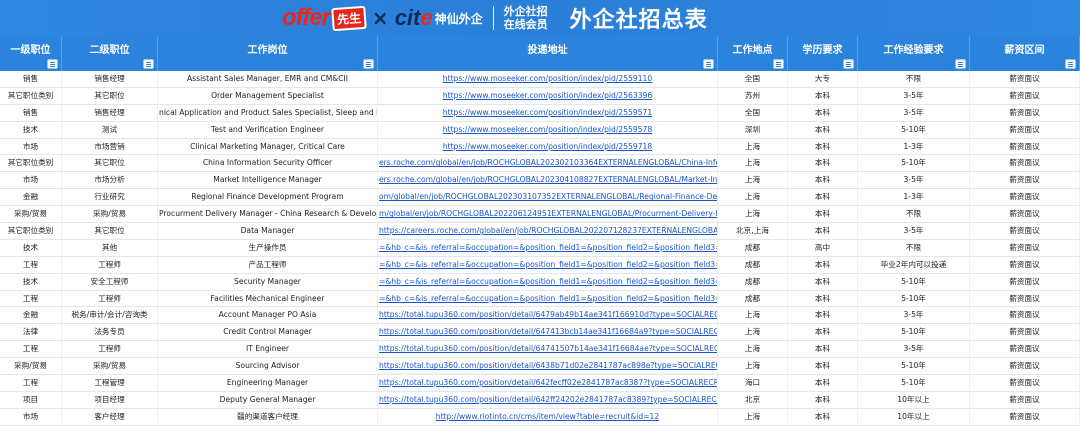 Image resolution: width=1080 pixels, height=426 pixels. Describe the element at coordinates (753, 129) in the screenshot. I see `cell-location: 深圳` at that location.